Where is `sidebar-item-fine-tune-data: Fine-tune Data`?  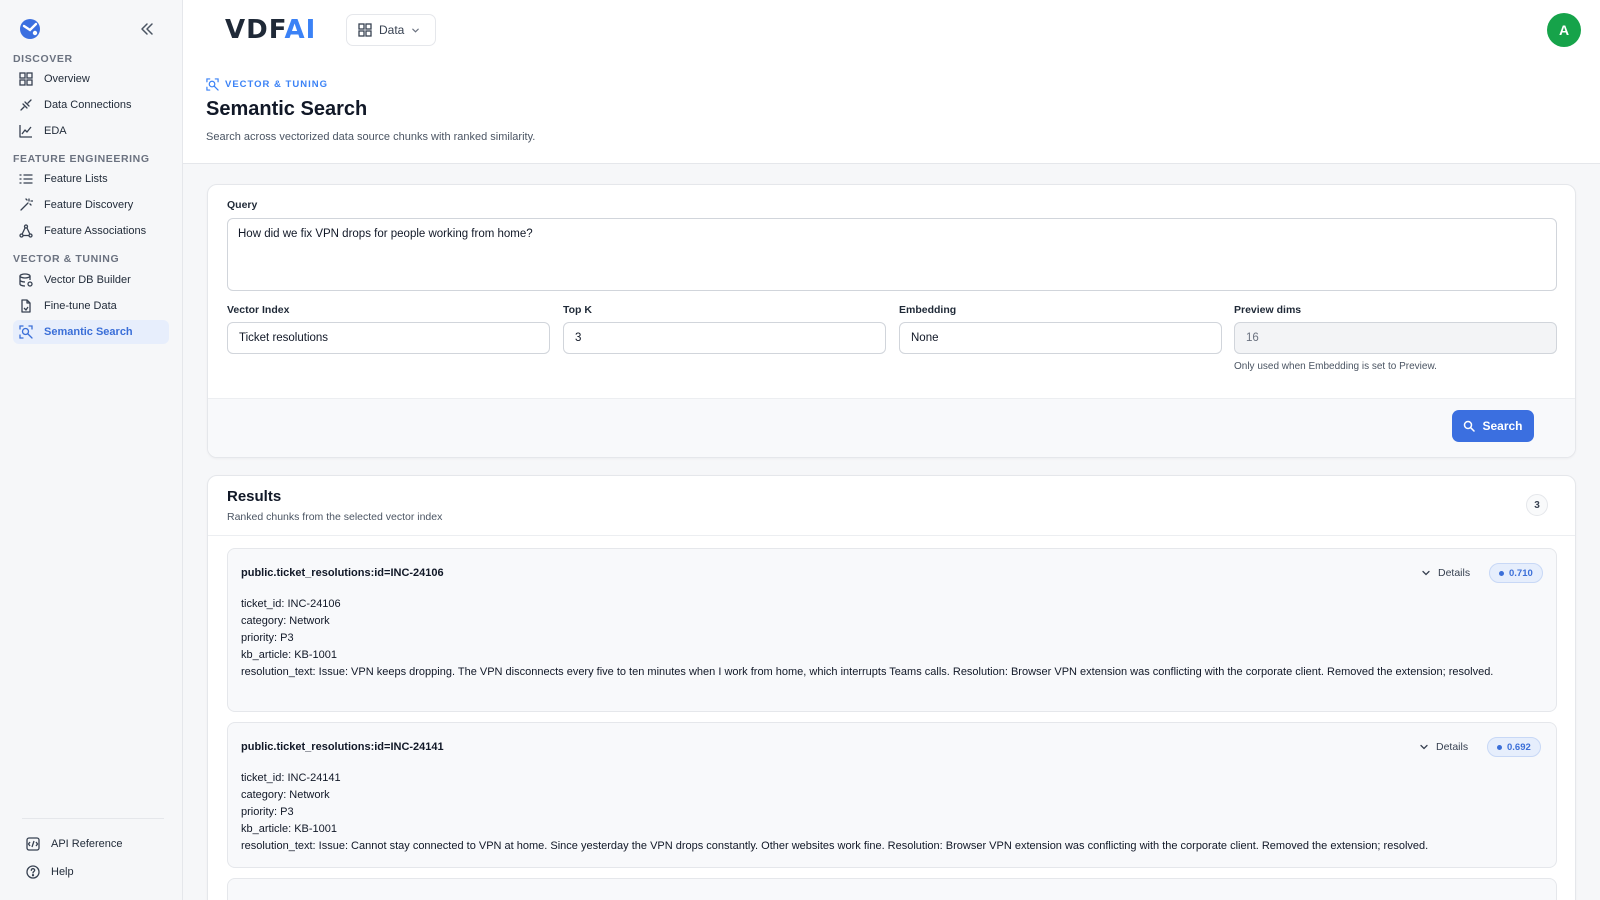 sidebar-item-fine-tune-data: Fine-tune Data is located at coordinates (91, 306).